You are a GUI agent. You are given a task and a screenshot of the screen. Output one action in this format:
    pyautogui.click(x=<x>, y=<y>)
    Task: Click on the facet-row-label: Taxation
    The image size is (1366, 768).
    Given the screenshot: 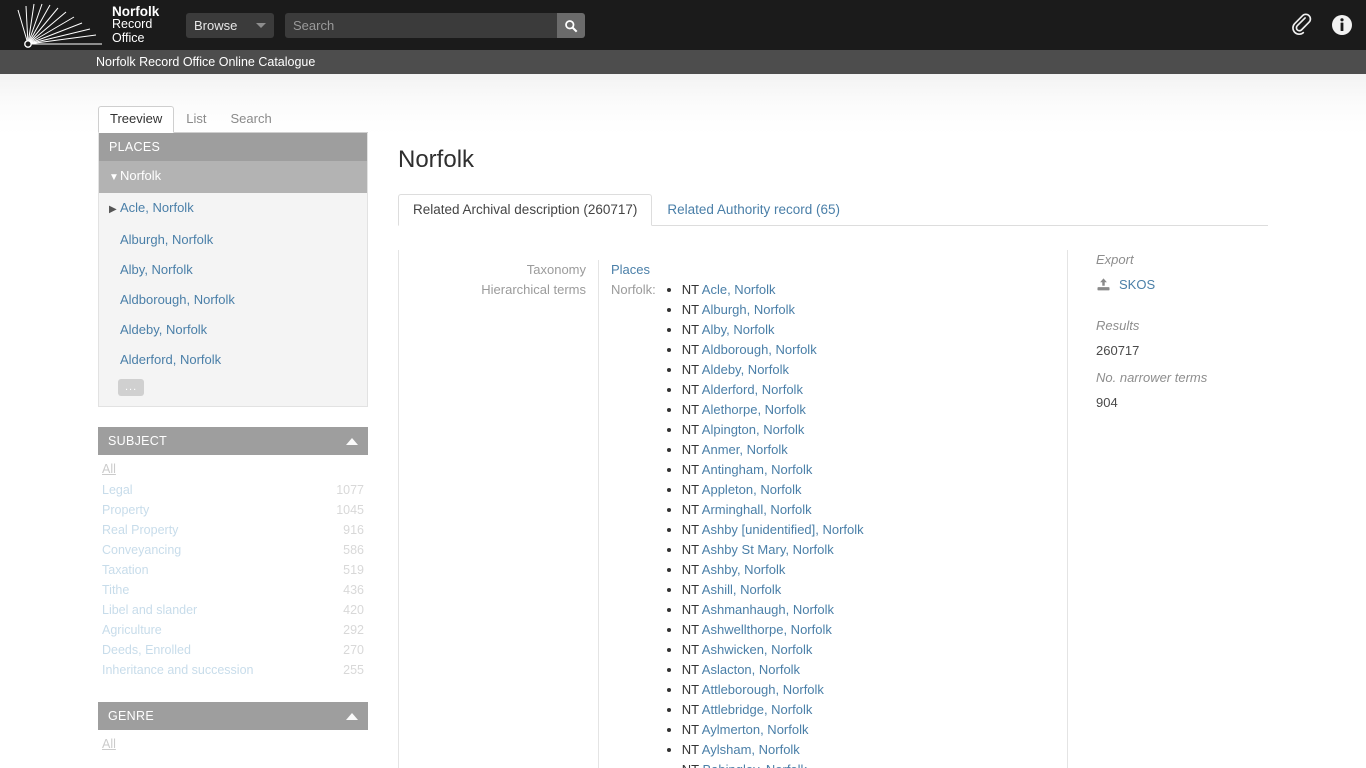 What is the action you would take?
    pyautogui.click(x=125, y=570)
    